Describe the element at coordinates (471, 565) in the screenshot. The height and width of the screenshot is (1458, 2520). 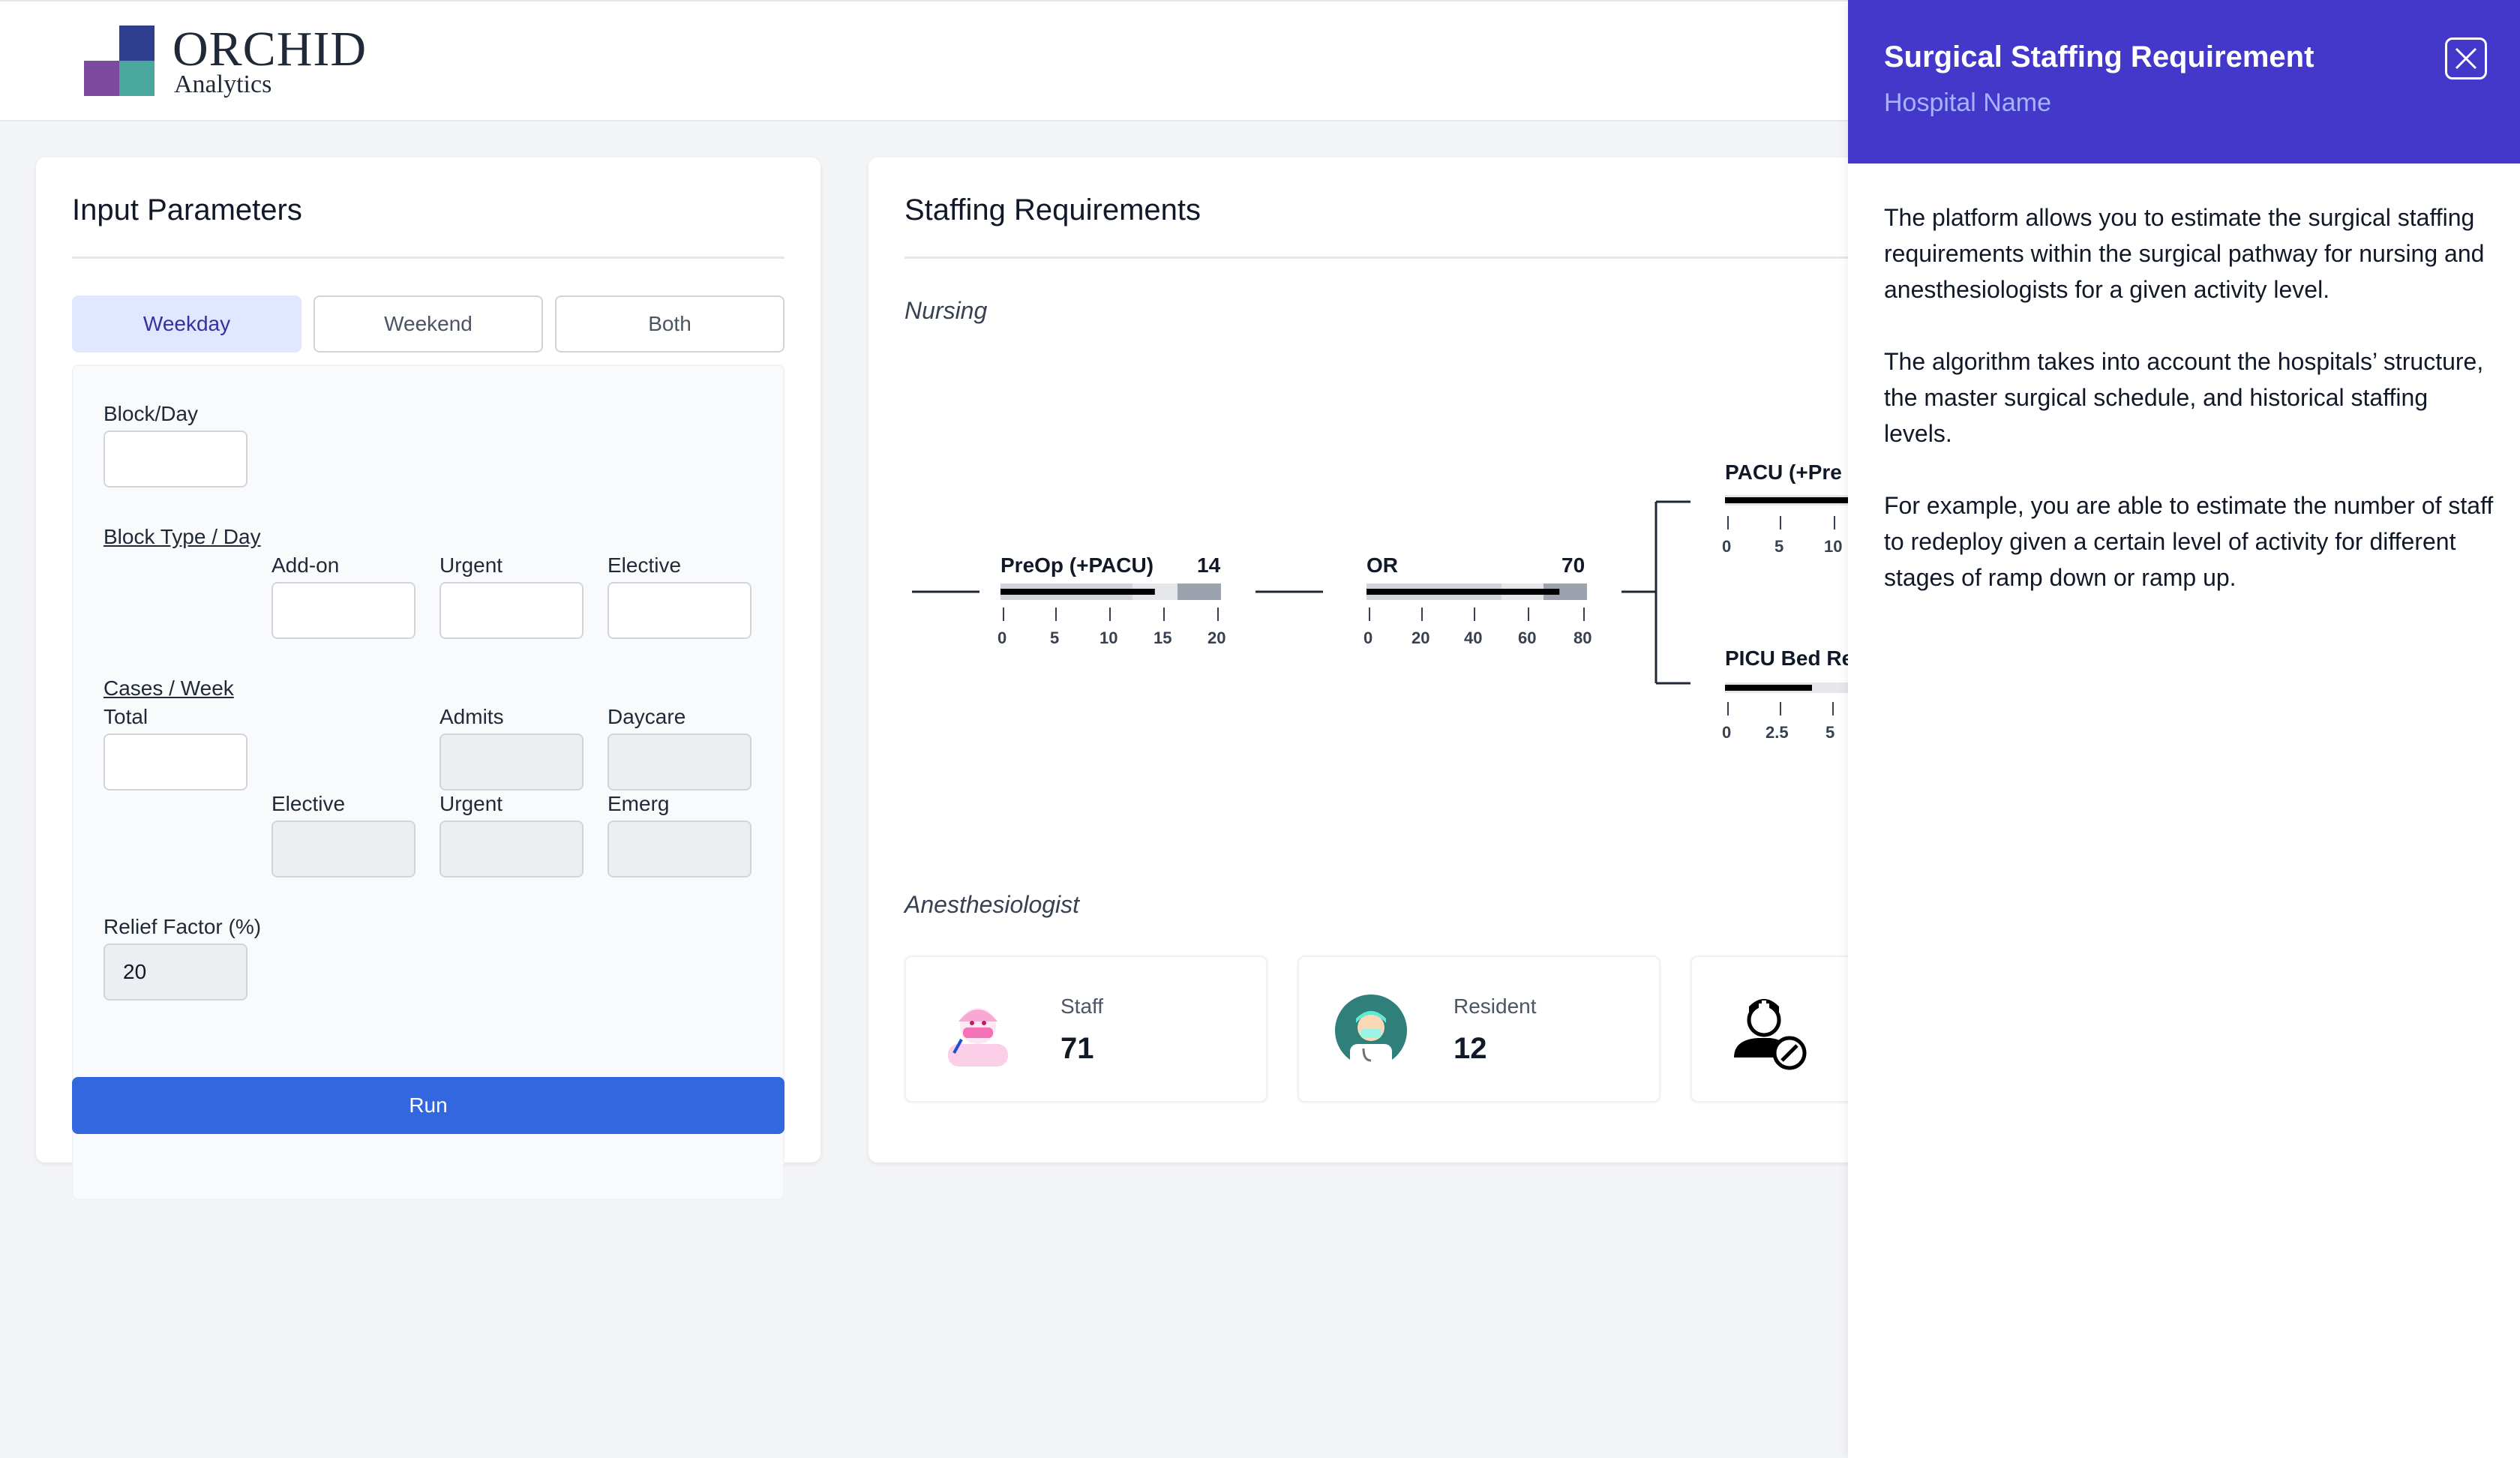
I see `urgent-label: Urgent` at that location.